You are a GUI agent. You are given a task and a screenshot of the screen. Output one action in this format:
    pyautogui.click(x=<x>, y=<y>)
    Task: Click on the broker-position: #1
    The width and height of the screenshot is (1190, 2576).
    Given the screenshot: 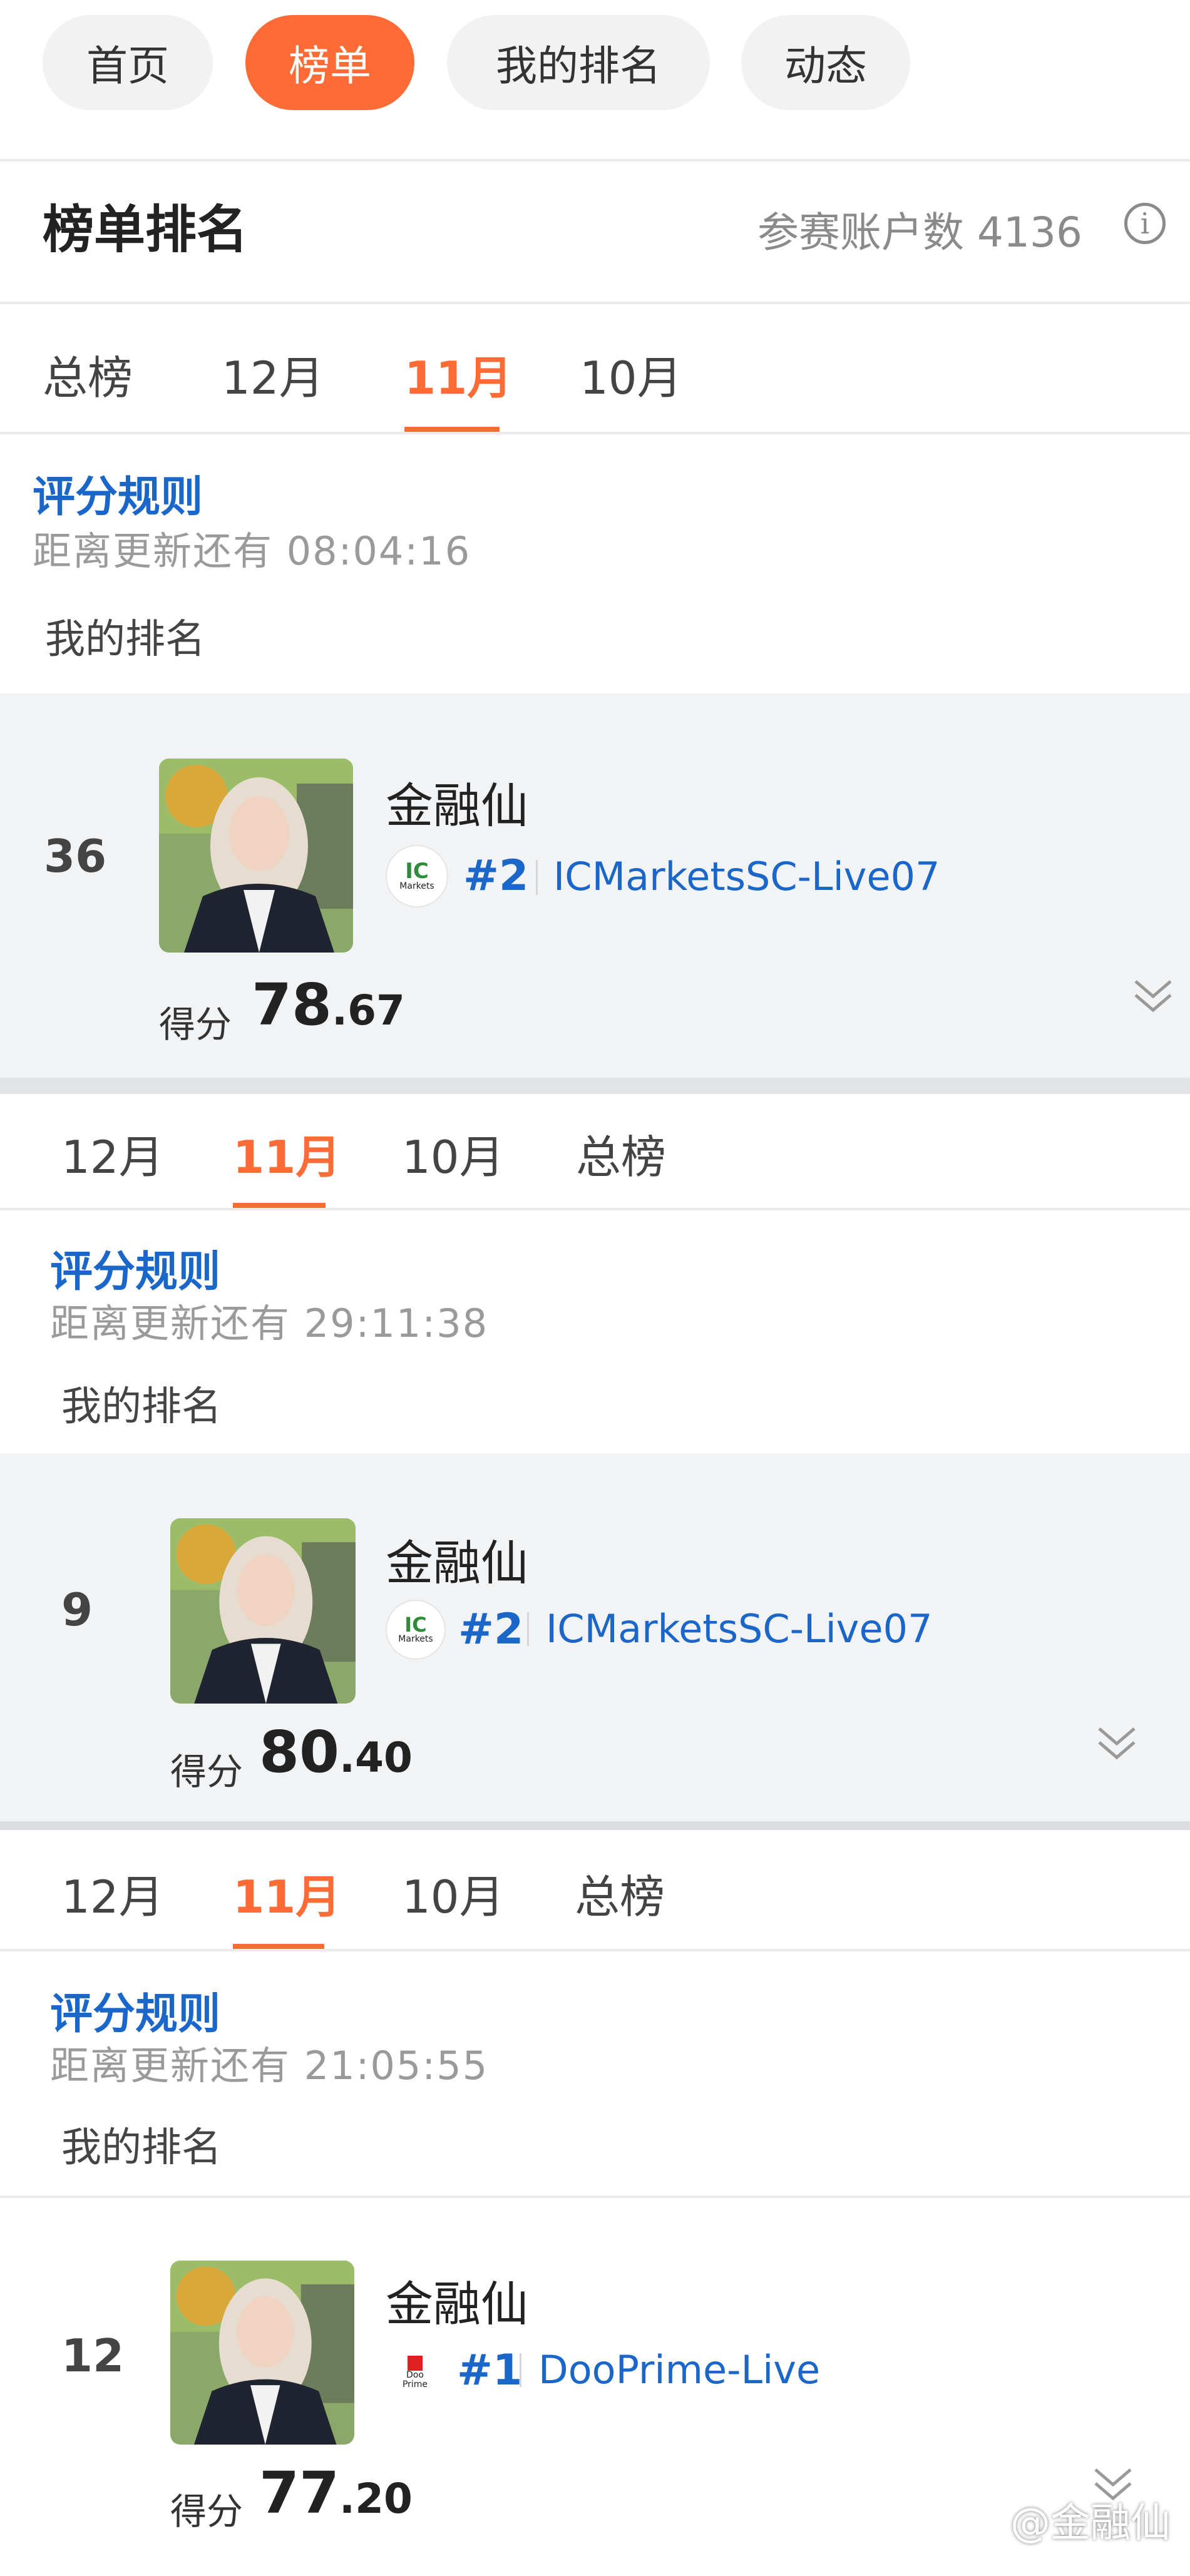 What is the action you would take?
    pyautogui.click(x=490, y=2371)
    